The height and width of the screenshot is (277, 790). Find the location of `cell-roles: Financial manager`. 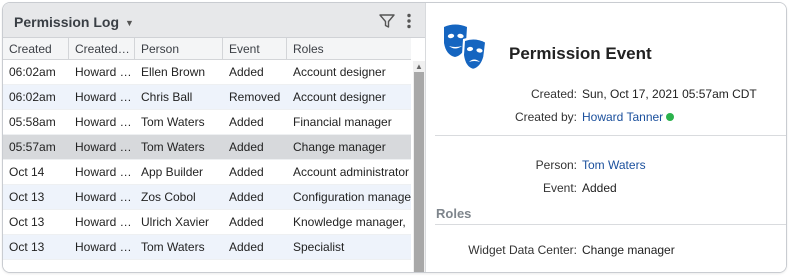

cell-roles: Financial manager is located at coordinates (342, 122).